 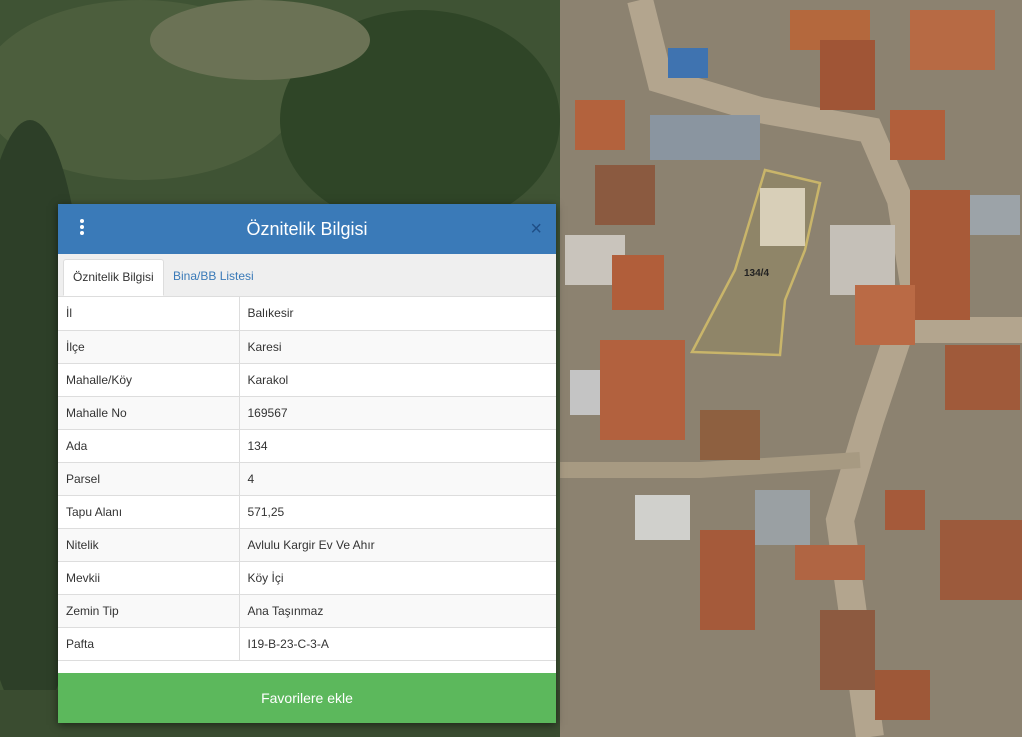 What do you see at coordinates (149, 446) in the screenshot?
I see `attribute-key: Ada` at bounding box center [149, 446].